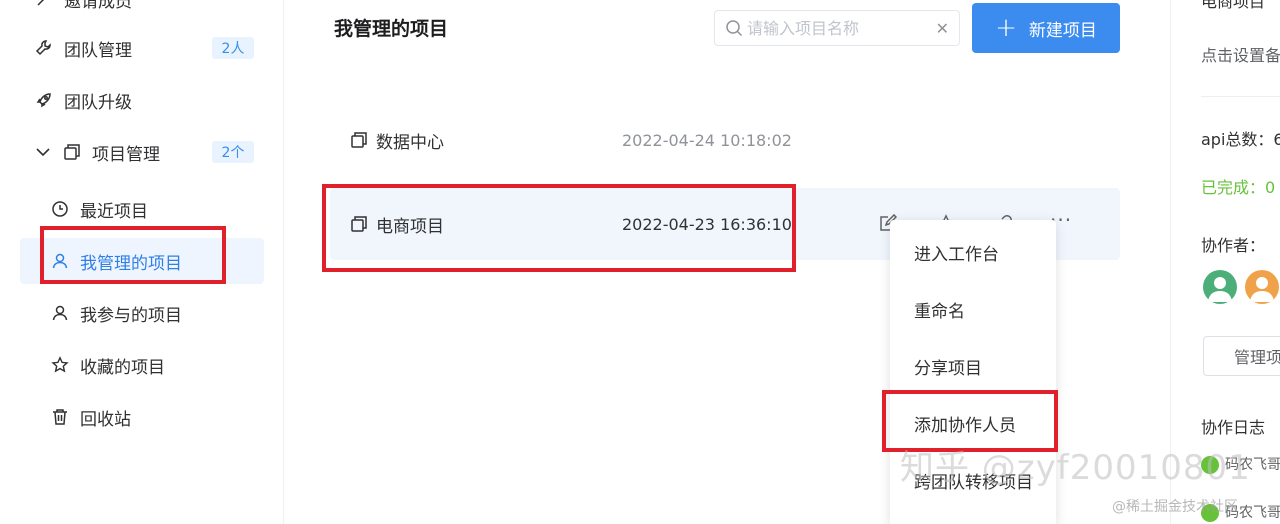 The width and height of the screenshot is (1280, 524). Describe the element at coordinates (60, 209) in the screenshot. I see `clock-icon` at that location.